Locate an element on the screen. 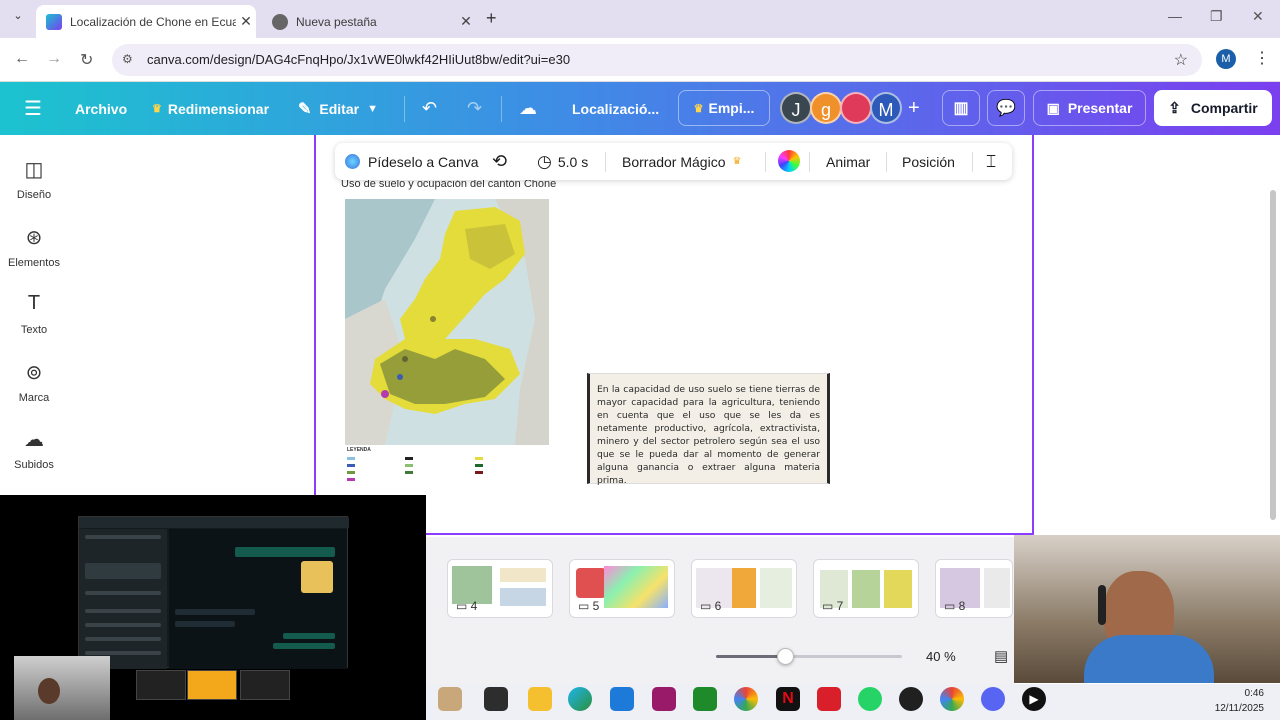  bookmark-star-icon: ☆ is located at coordinates (1181, 60).